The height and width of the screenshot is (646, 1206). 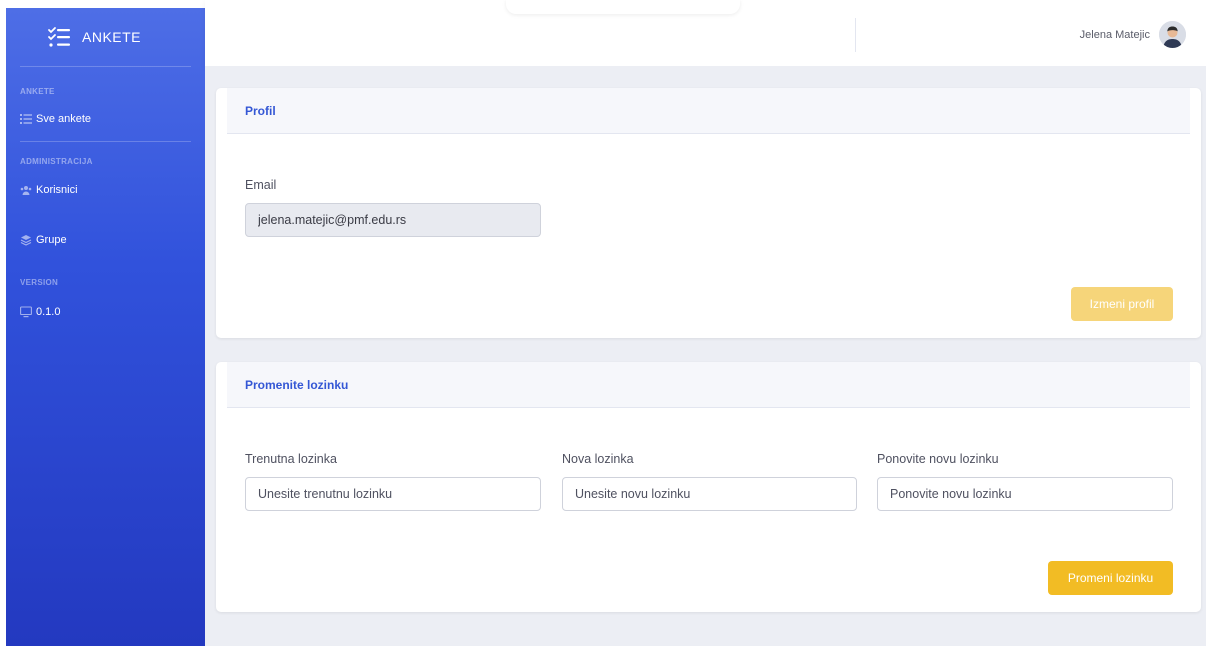 What do you see at coordinates (112, 37) in the screenshot?
I see `brand-name: ANKETE` at bounding box center [112, 37].